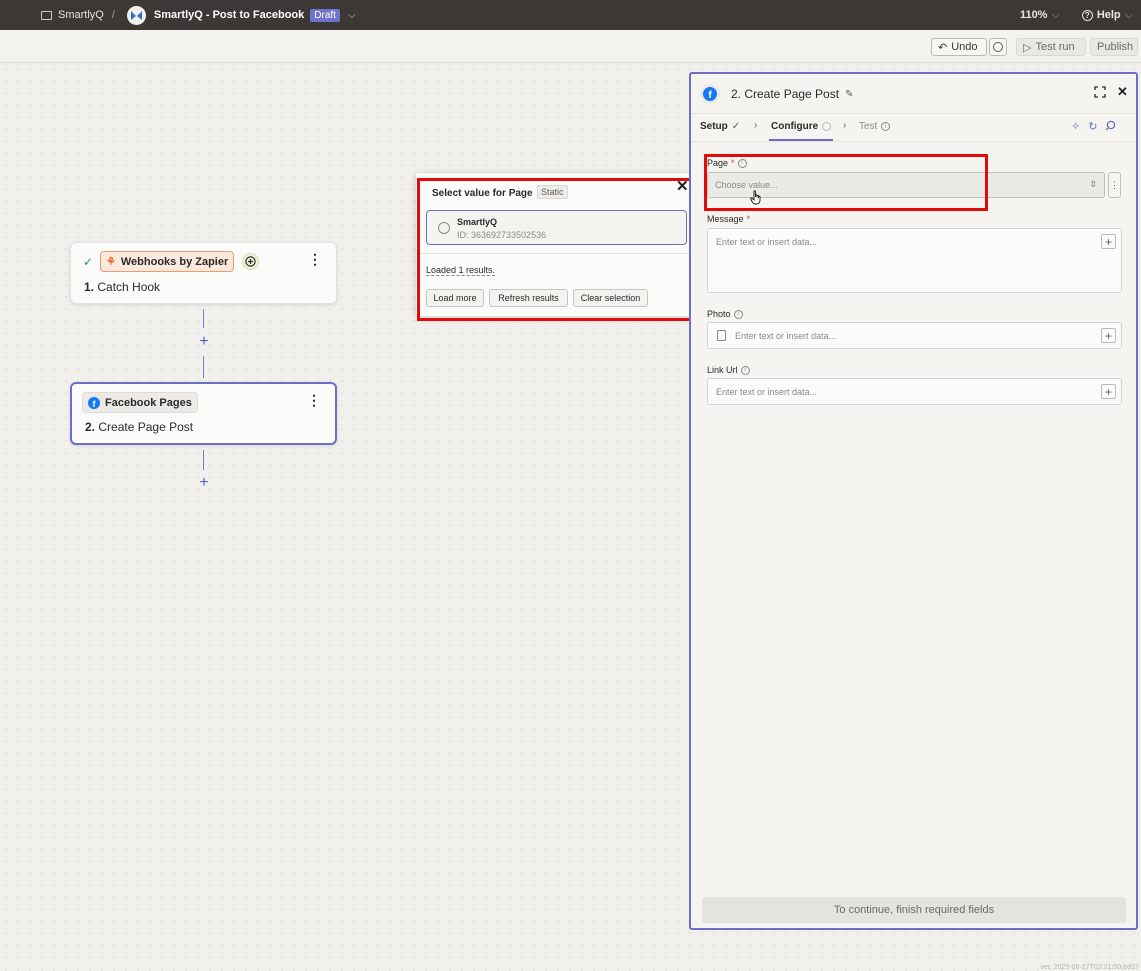  Describe the element at coordinates (827, 126) in the screenshot. I see `status-circle-icon` at that location.